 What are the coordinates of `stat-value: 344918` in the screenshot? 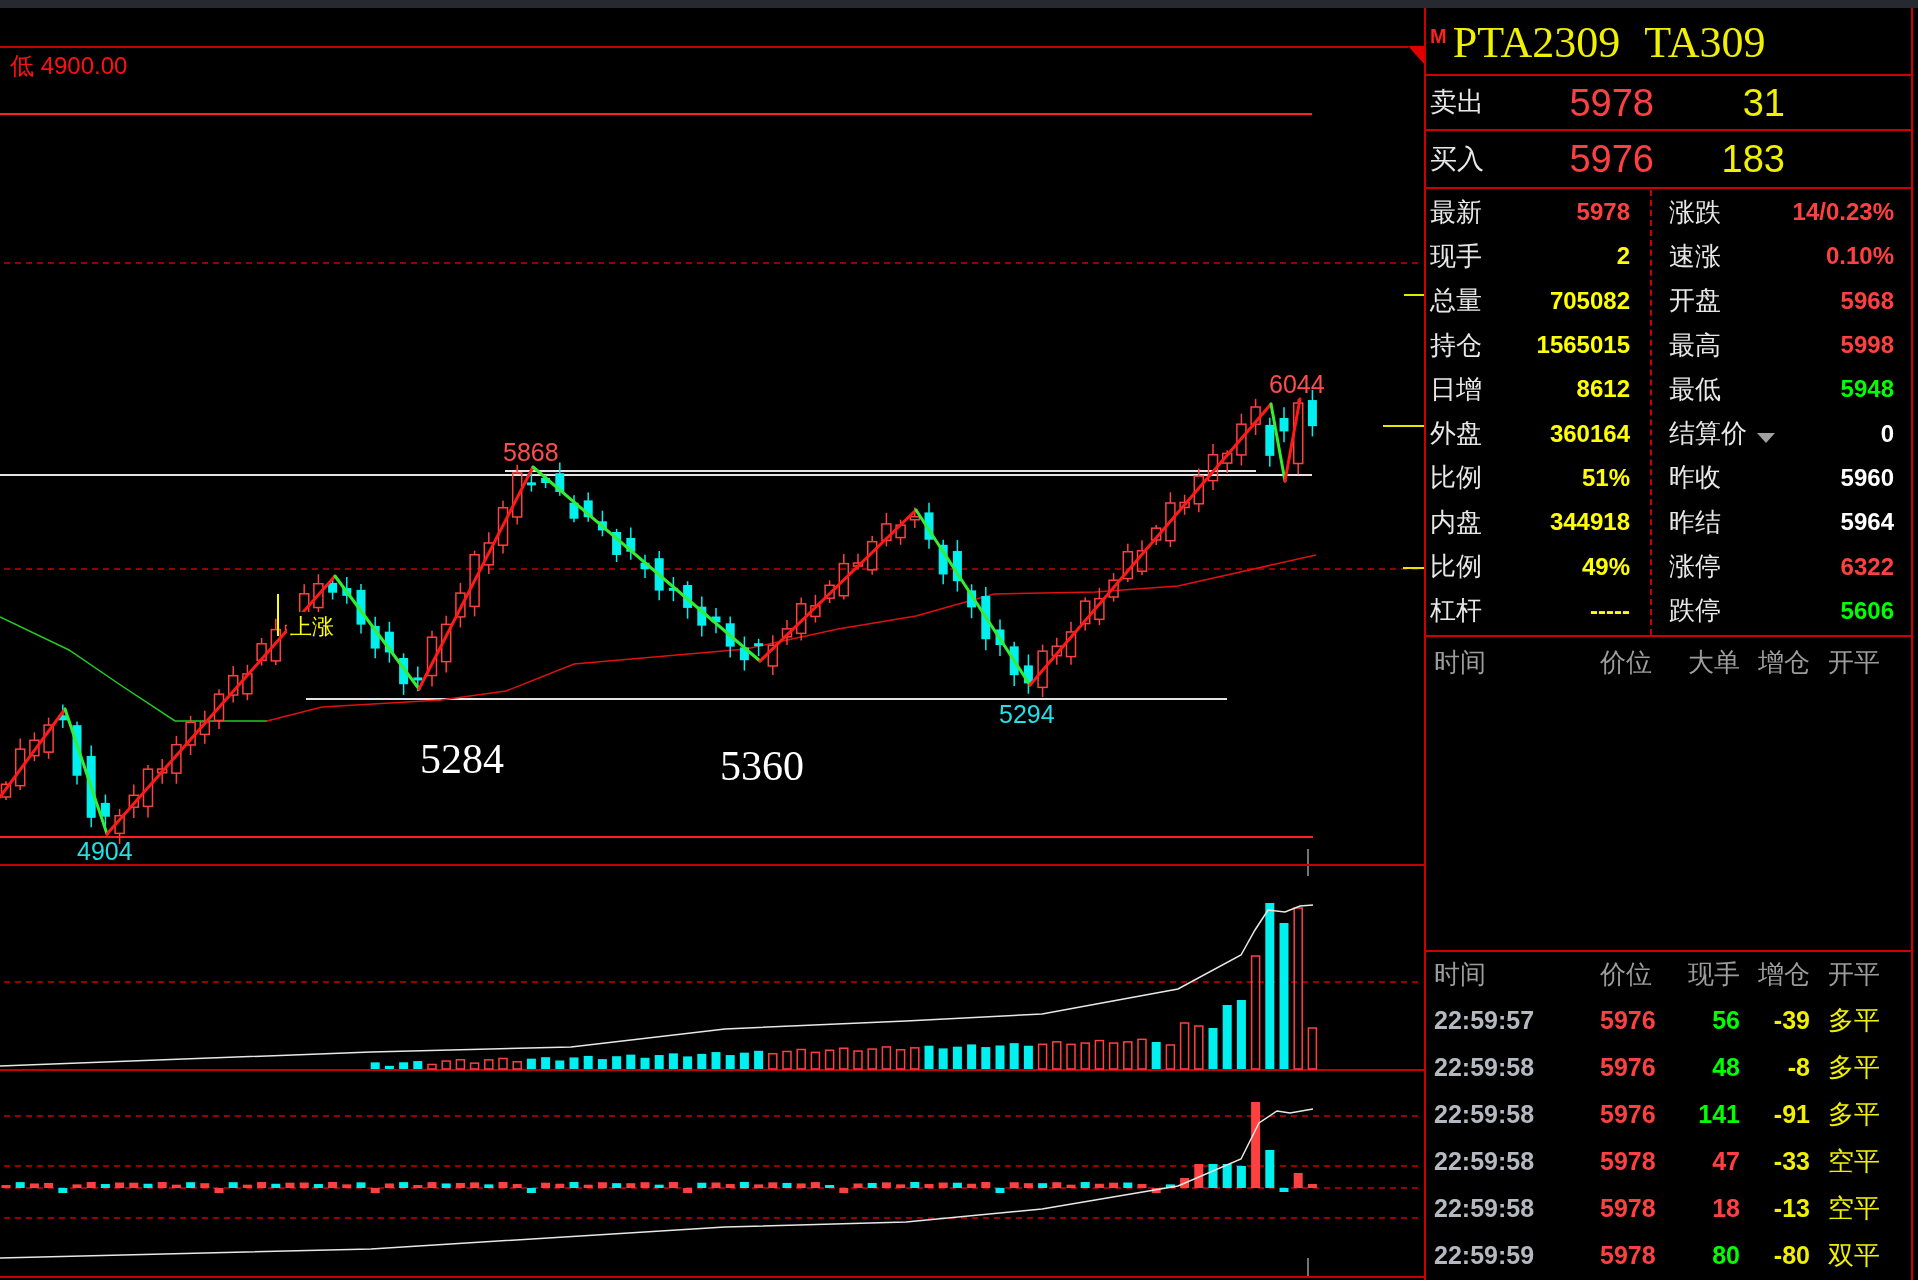 It's located at (1589, 522).